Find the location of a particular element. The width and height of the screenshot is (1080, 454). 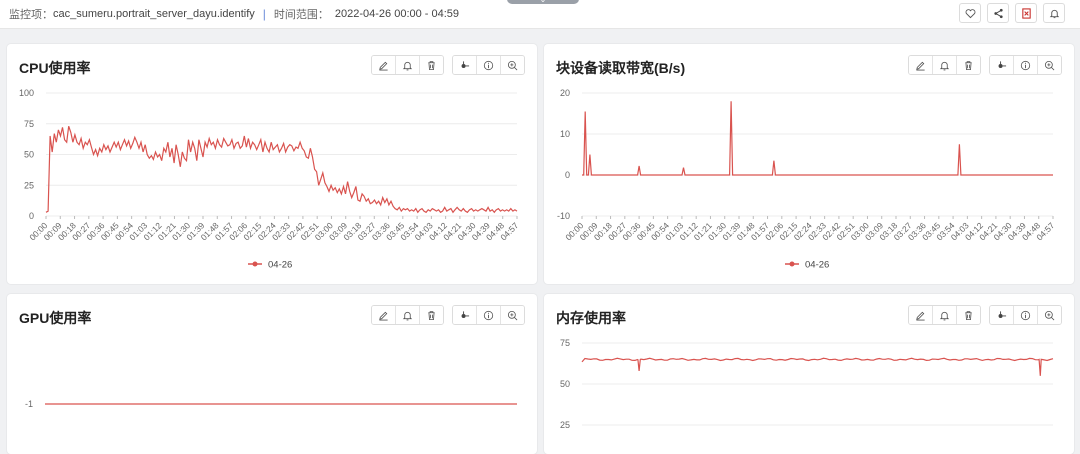

alert-button is located at coordinates (1054, 13).